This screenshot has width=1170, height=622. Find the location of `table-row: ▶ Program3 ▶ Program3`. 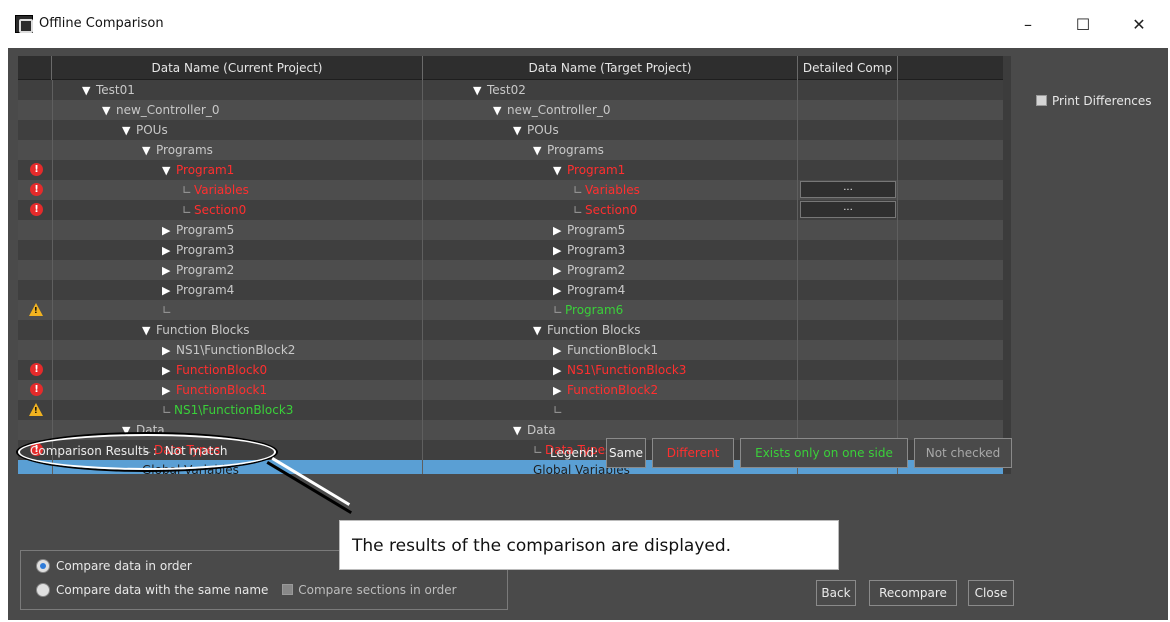

table-row: ▶ Program3 ▶ Program3 is located at coordinates (510, 250).